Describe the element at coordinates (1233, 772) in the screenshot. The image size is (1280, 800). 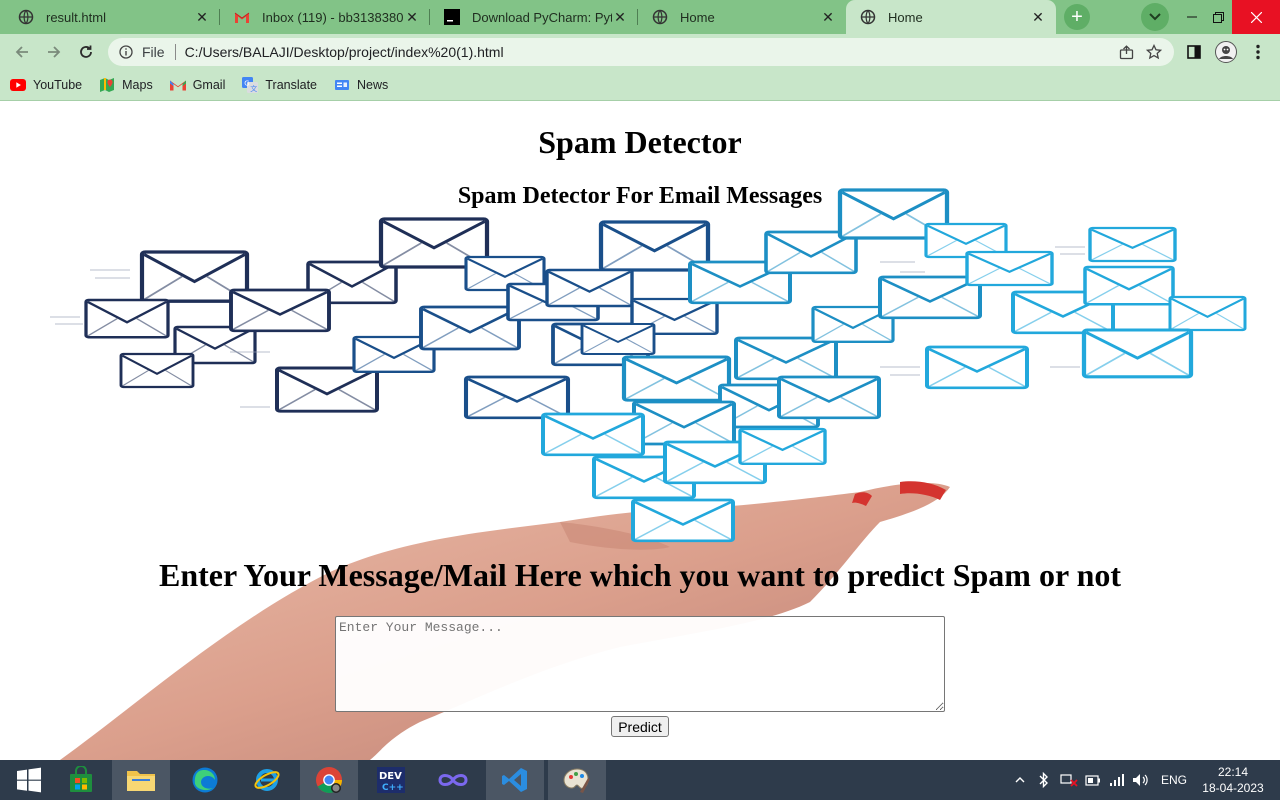
I see `clock-time: 22:14` at that location.